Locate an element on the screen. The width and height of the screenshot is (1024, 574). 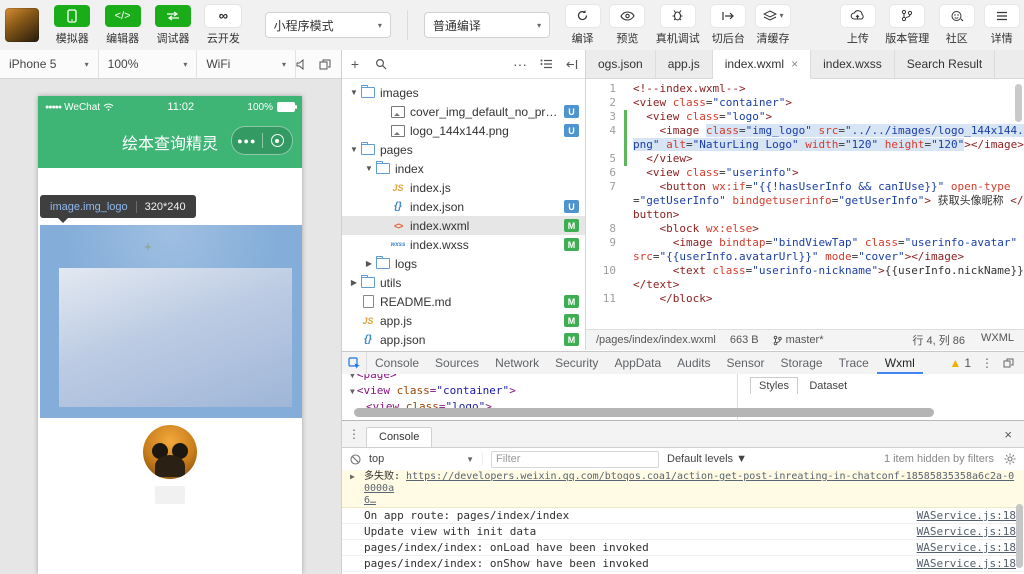
simulator-toolbar: iPhone 5 ▾ 100% ▾ WiFi ▾ is located at coordinates (170, 64).